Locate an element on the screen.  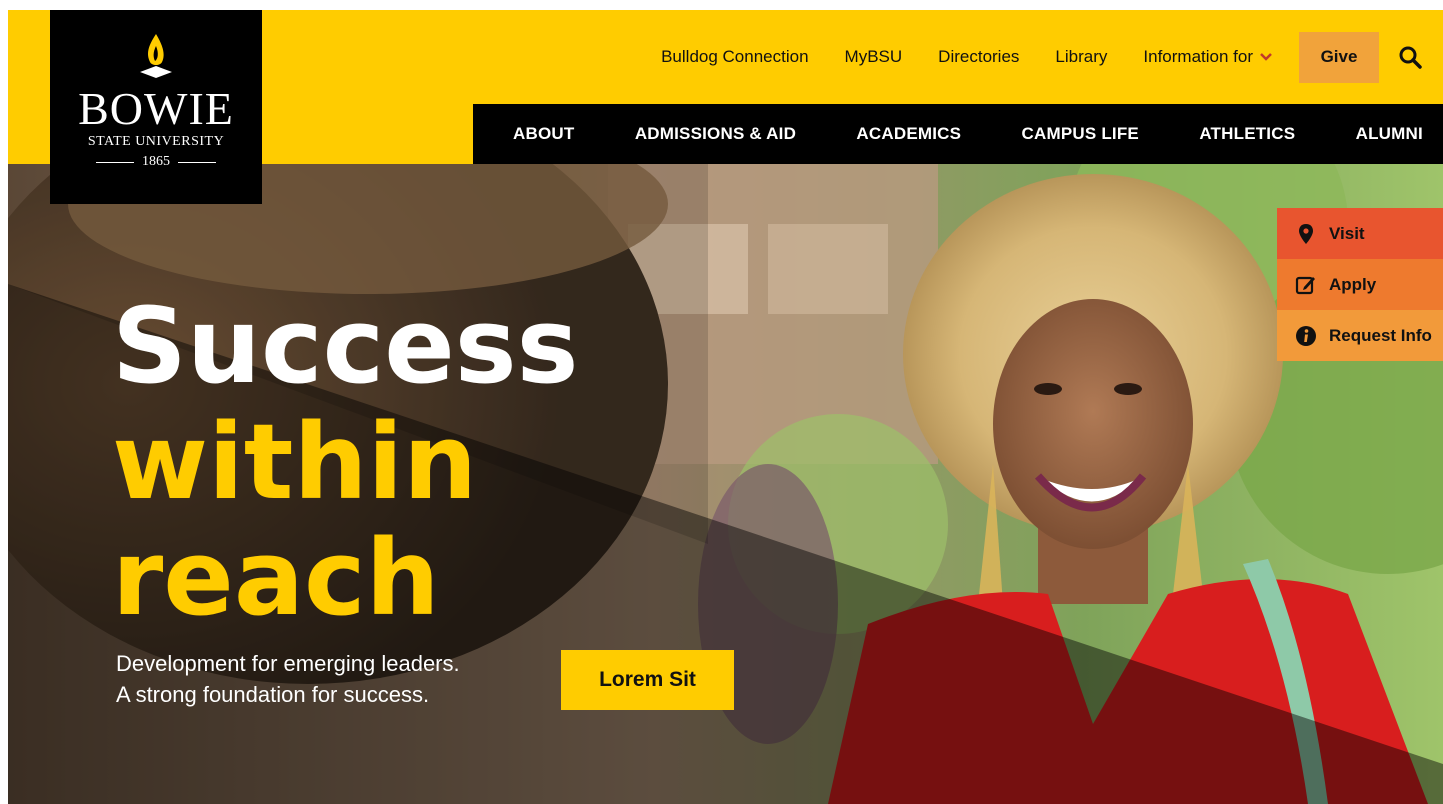
edit-icon is located at coordinates (1306, 285).